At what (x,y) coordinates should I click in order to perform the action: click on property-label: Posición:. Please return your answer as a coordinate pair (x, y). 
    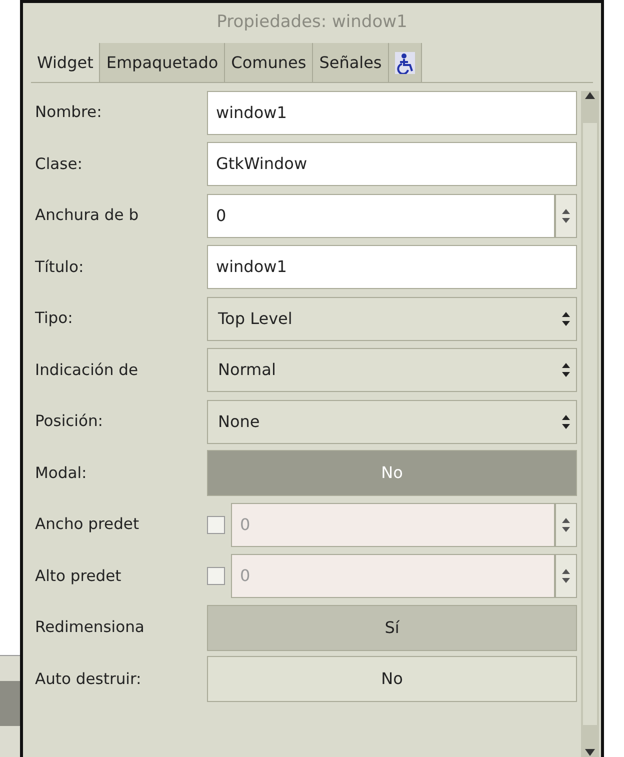
    Looking at the image, I should click on (69, 421).